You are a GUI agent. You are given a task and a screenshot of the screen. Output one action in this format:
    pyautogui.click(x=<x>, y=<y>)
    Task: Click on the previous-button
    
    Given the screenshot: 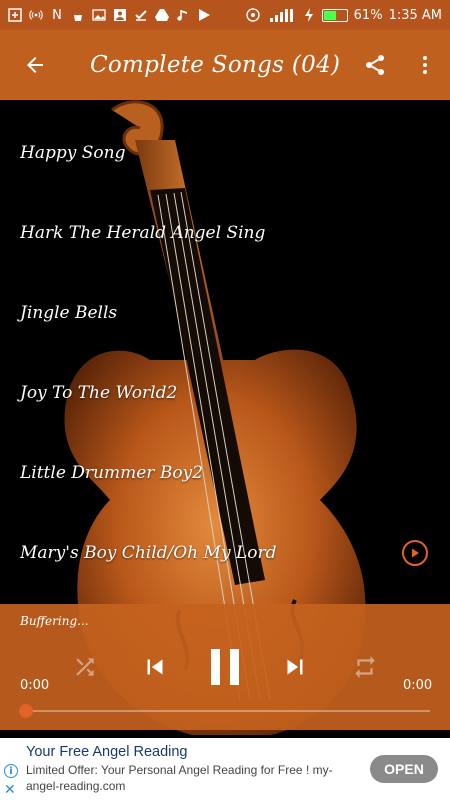 What is the action you would take?
    pyautogui.click(x=155, y=667)
    